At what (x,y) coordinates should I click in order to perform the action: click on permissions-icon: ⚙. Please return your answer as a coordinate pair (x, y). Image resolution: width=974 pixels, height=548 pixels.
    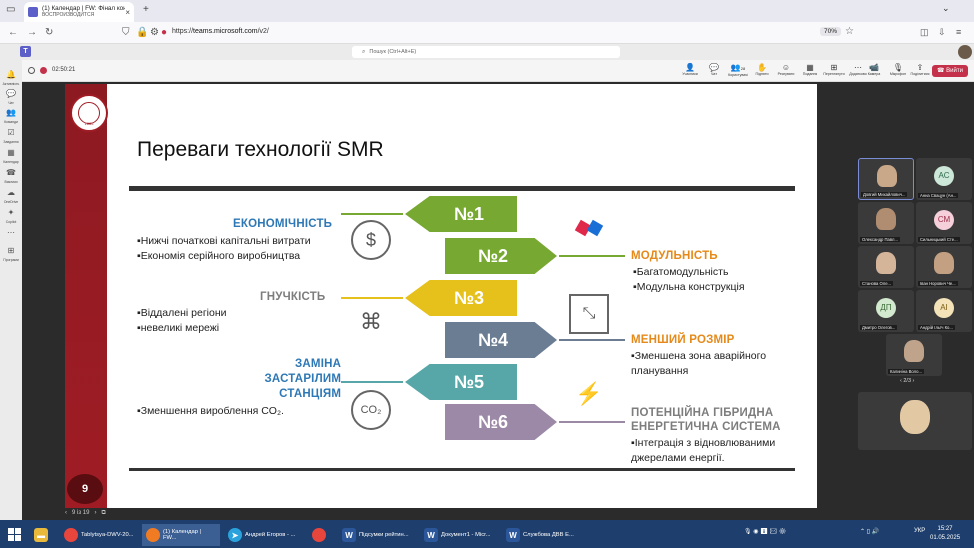
    Looking at the image, I should click on (154, 32).